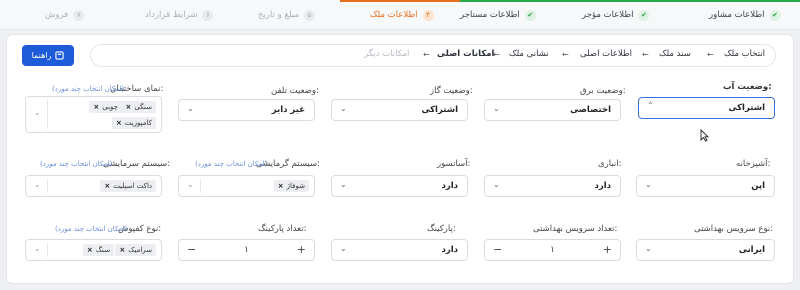 This screenshot has width=800, height=290. Describe the element at coordinates (140, 250) in the screenshot. I see `tag-label: سرامیک` at that location.